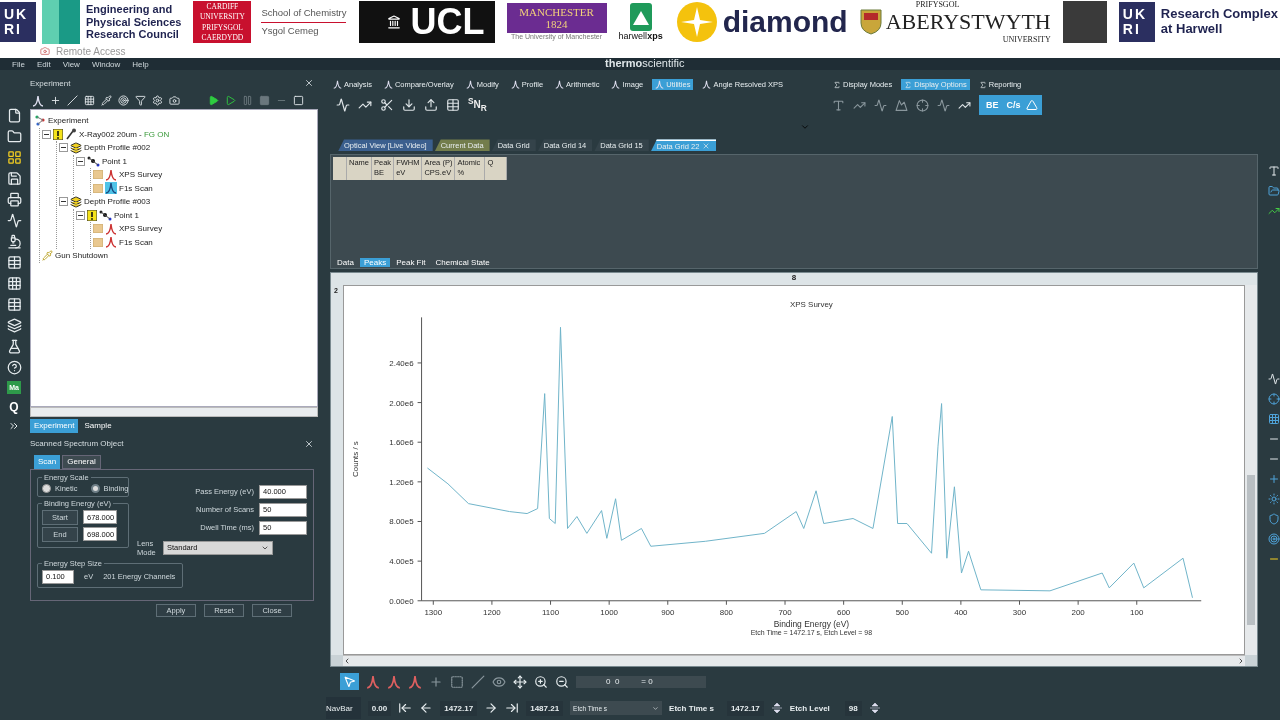  Describe the element at coordinates (14, 426) in the screenshot. I see `expand-icon` at that location.